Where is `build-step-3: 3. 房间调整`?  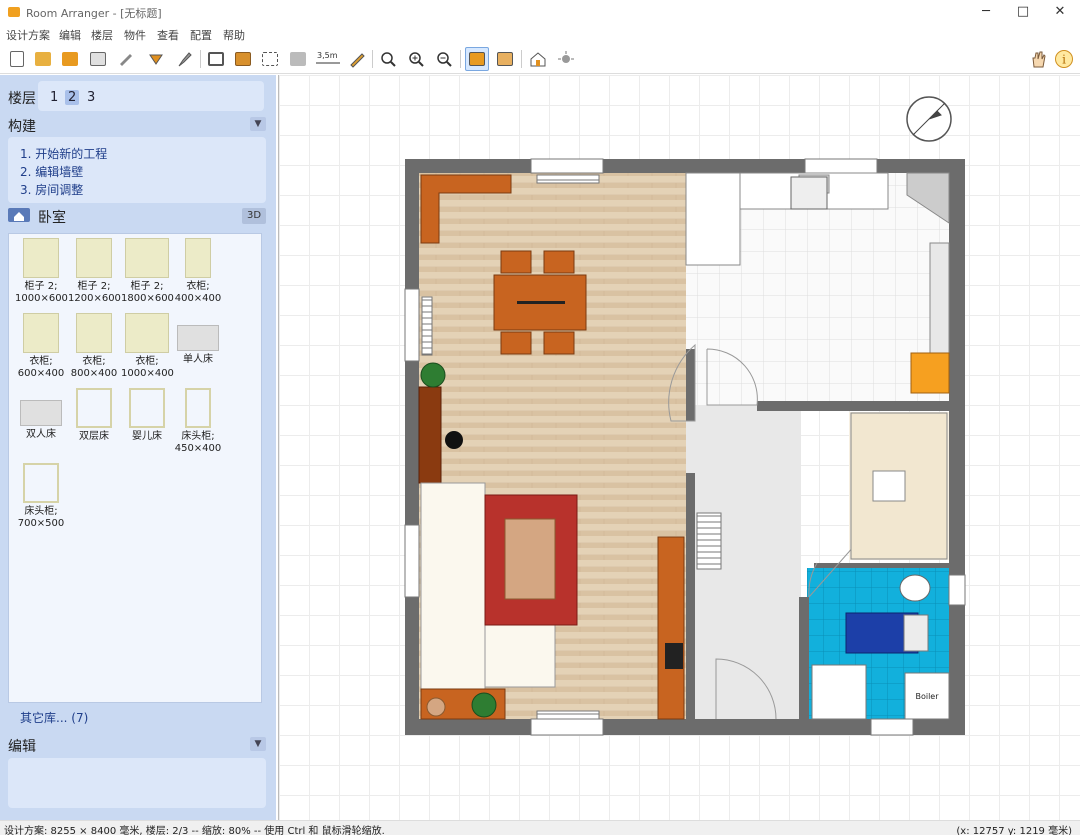
build-step-3: 3. 房间调整 is located at coordinates (51, 189).